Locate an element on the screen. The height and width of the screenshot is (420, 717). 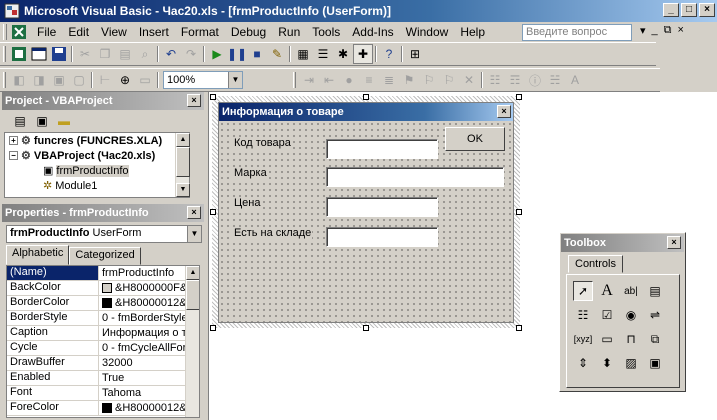
view-excel-icon is located at coordinates (19, 54).